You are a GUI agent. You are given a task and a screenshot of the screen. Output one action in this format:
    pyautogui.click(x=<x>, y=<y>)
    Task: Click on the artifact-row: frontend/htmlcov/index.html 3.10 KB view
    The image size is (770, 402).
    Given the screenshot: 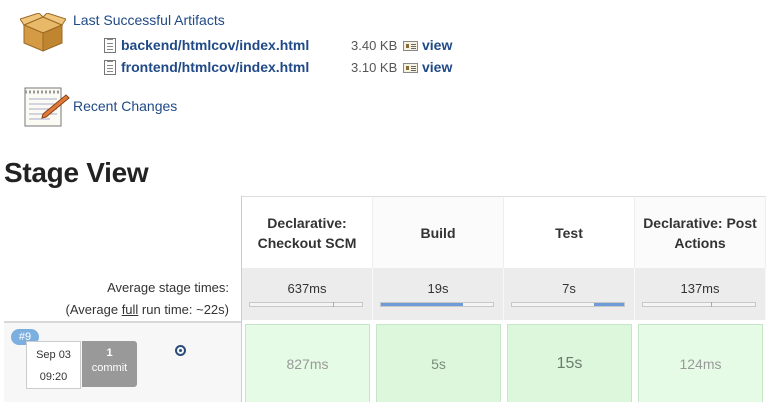 What is the action you would take?
    pyautogui.click(x=284, y=68)
    